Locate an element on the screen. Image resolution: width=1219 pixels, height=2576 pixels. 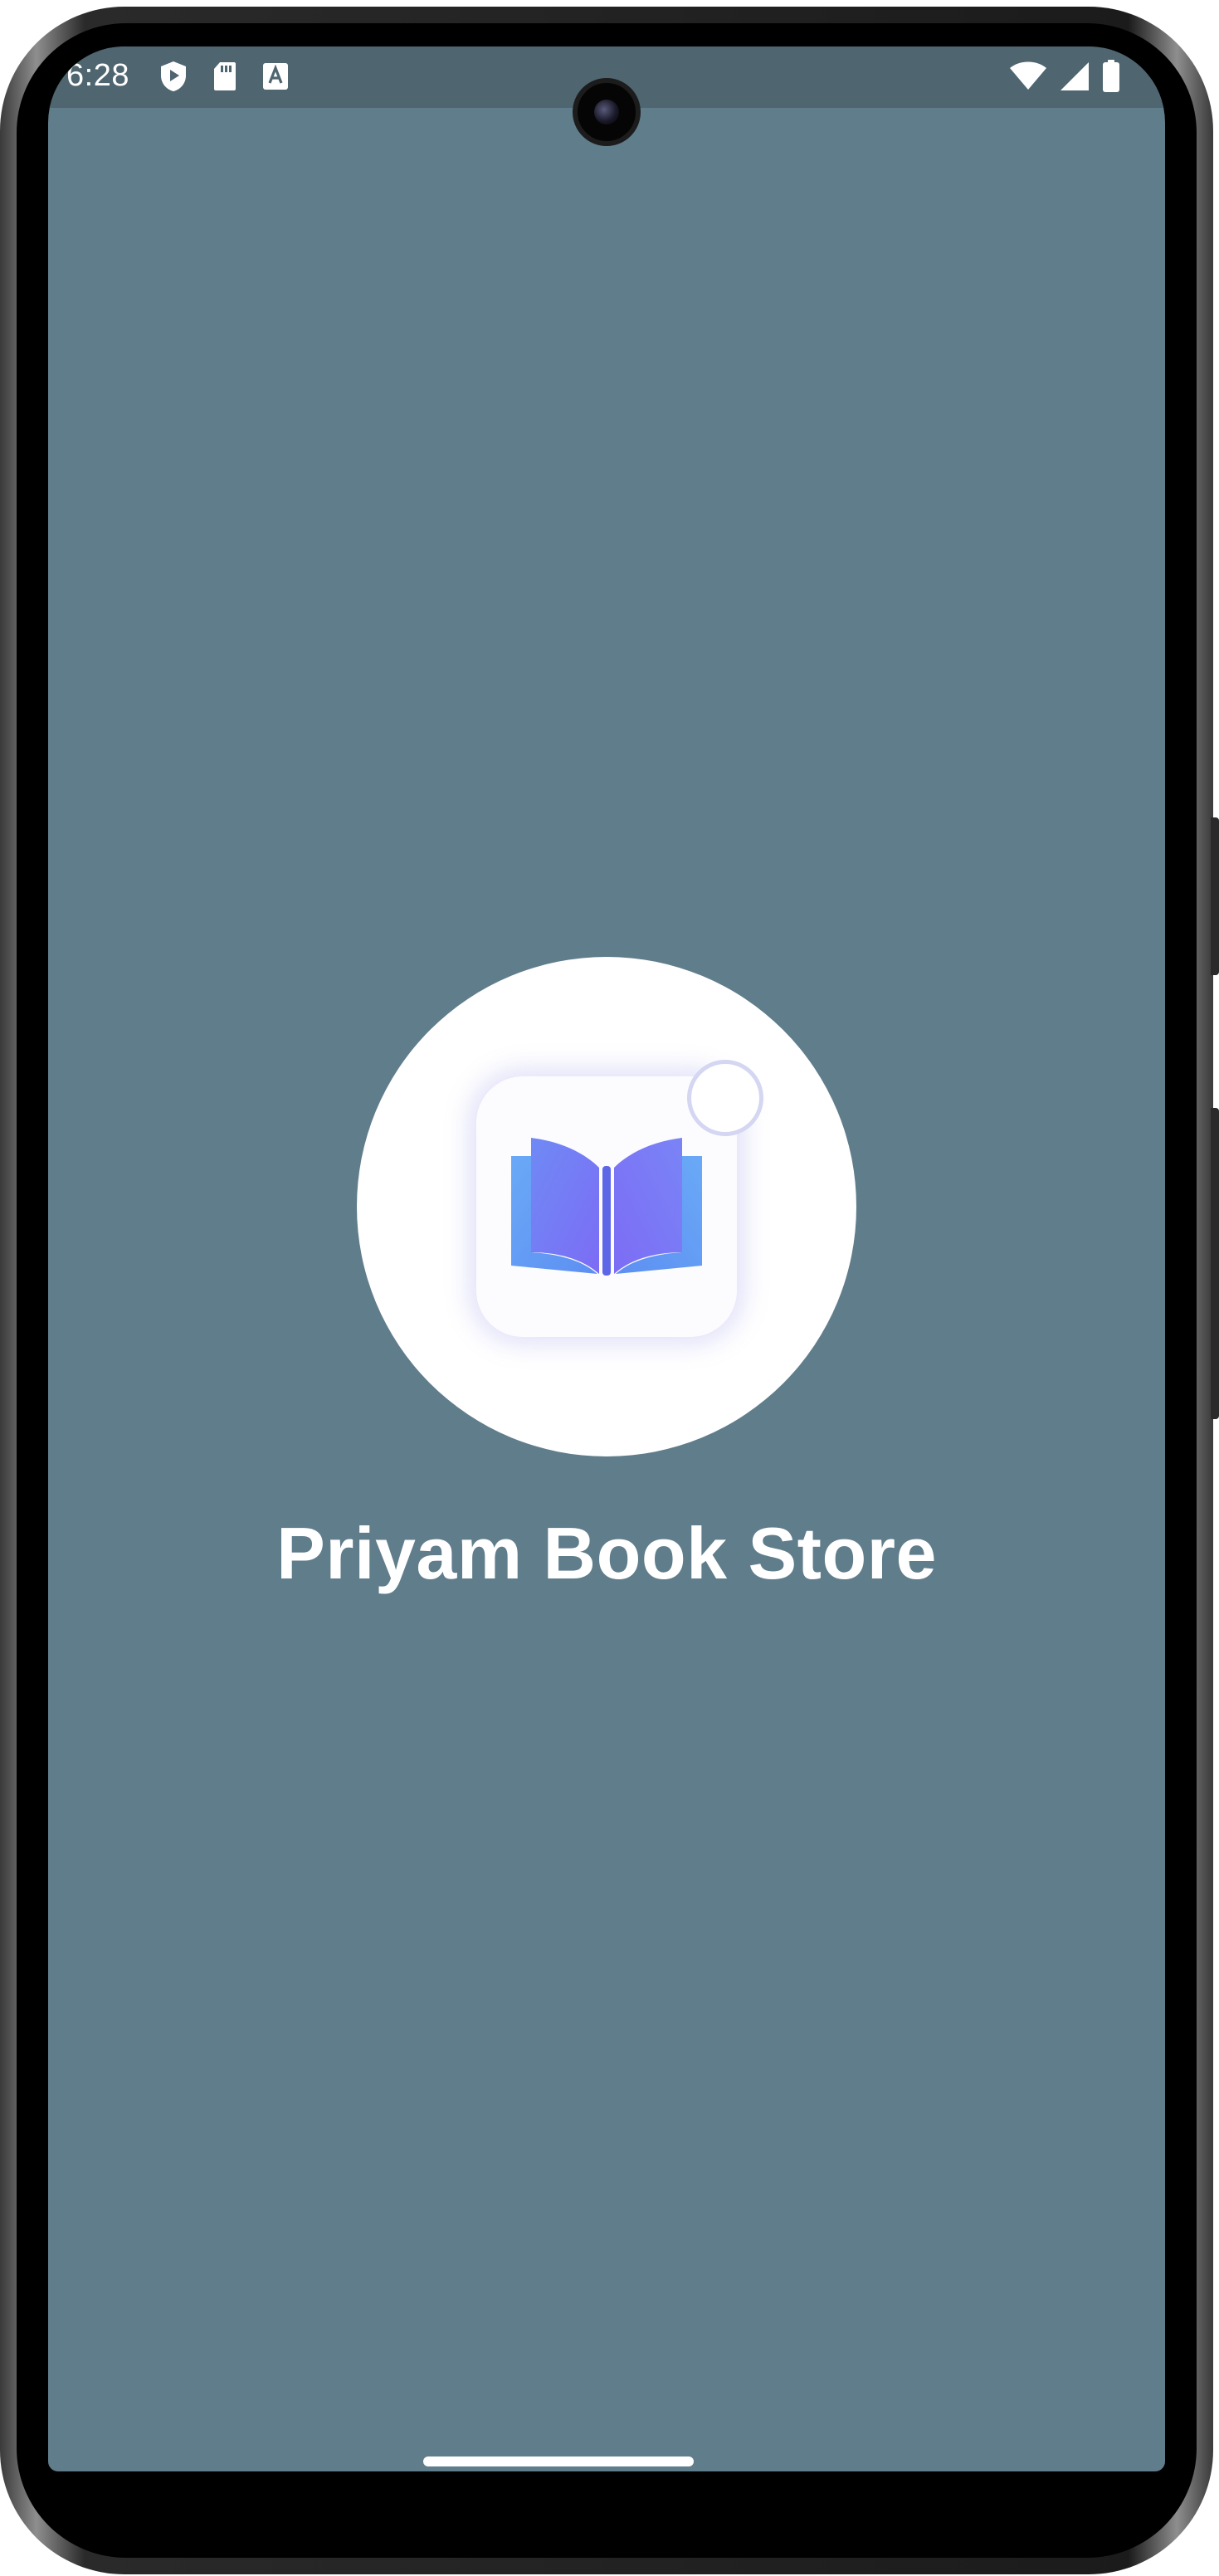
home-indicator is located at coordinates (559, 2461).